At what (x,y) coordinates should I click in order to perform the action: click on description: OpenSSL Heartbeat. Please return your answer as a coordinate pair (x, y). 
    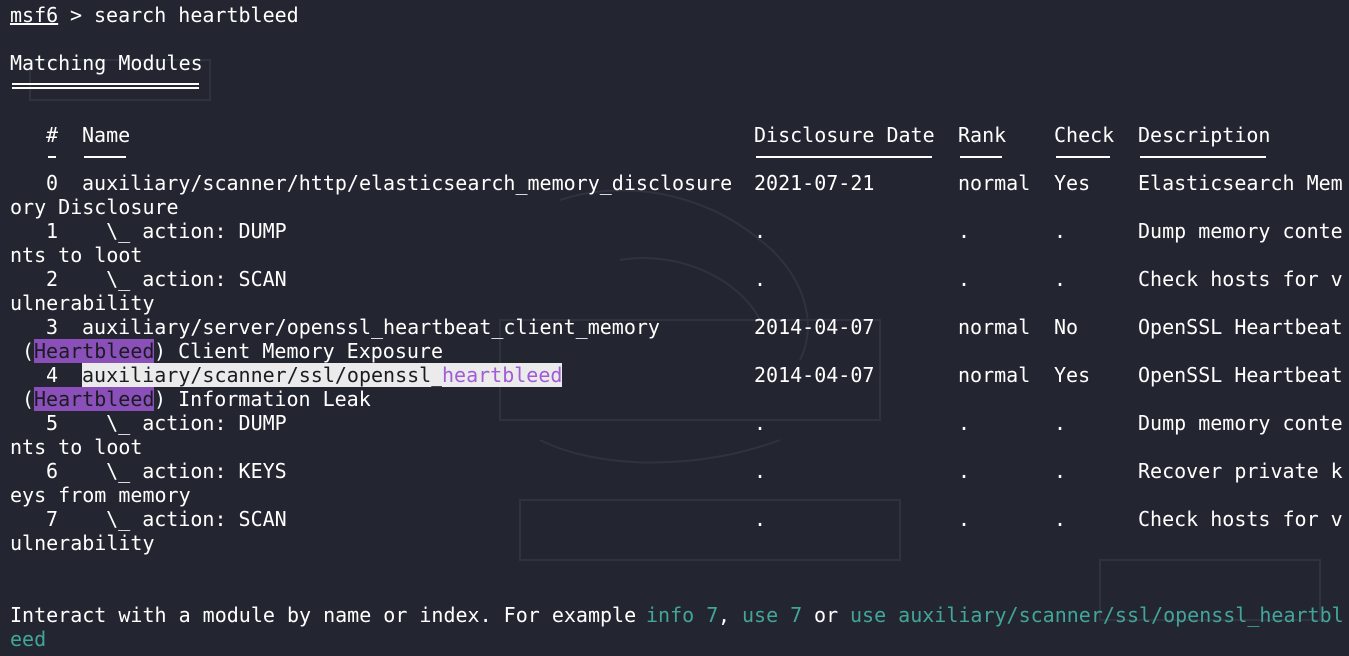
    Looking at the image, I should click on (1240, 375).